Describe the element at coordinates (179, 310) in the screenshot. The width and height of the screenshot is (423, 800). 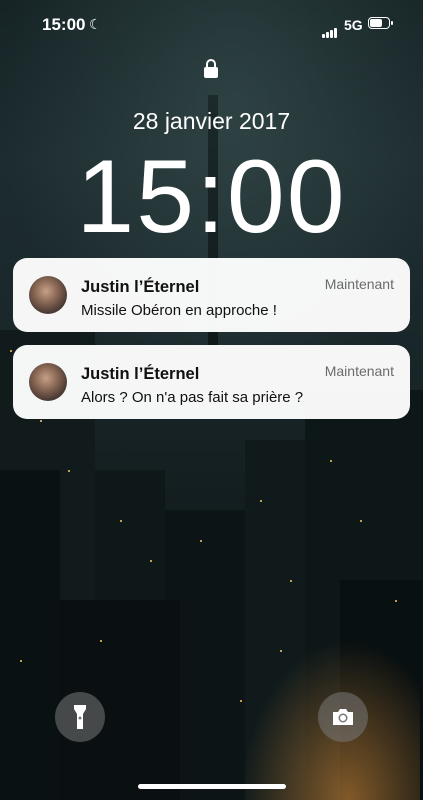
I see `notification-message: Missile Obéron en approche !` at that location.